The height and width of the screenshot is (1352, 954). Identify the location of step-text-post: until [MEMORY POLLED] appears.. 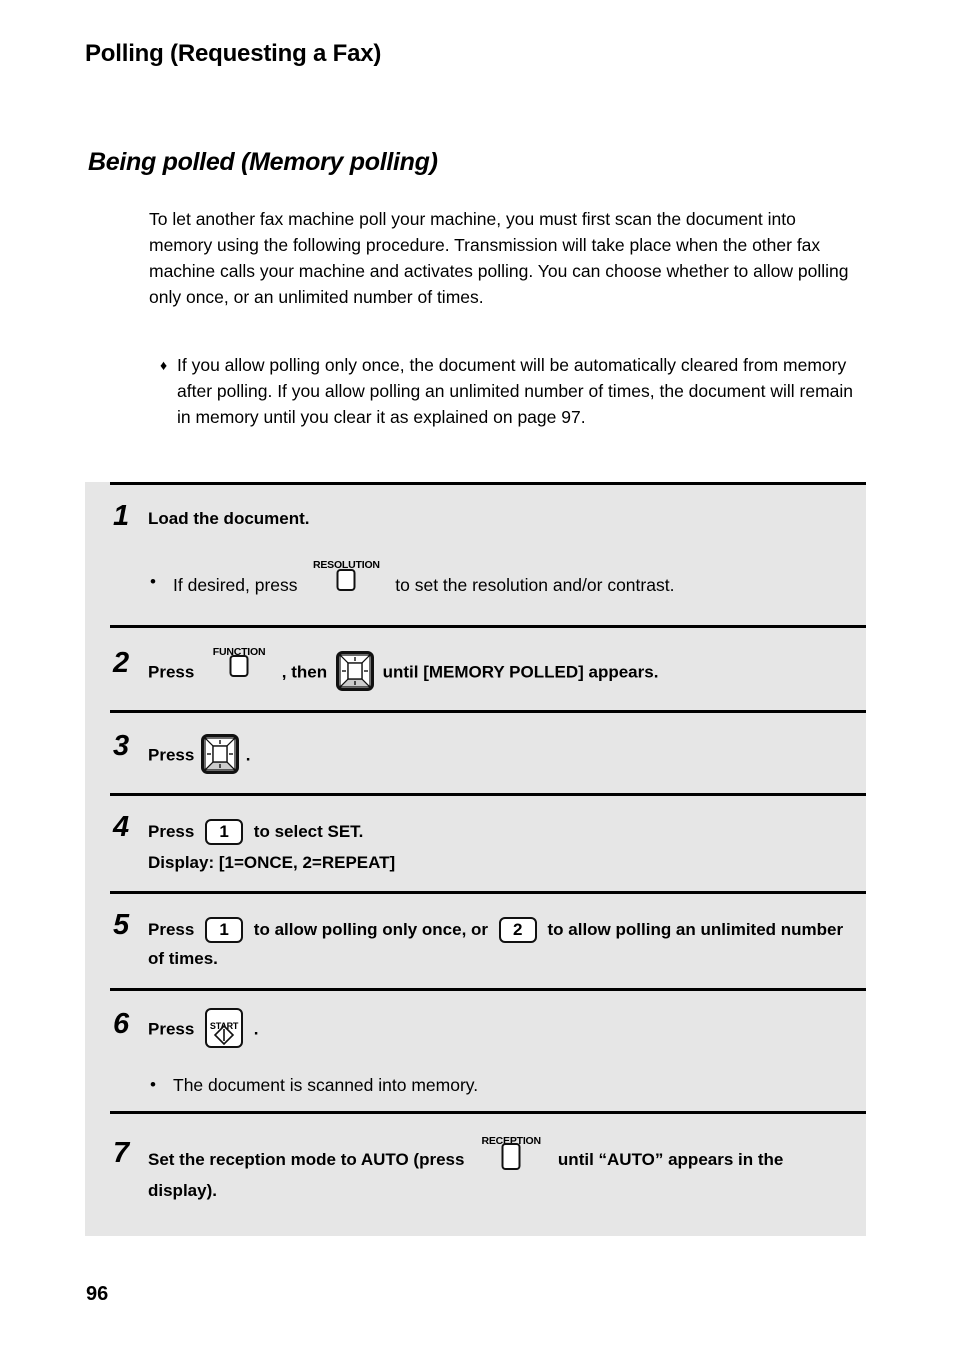
(520, 672).